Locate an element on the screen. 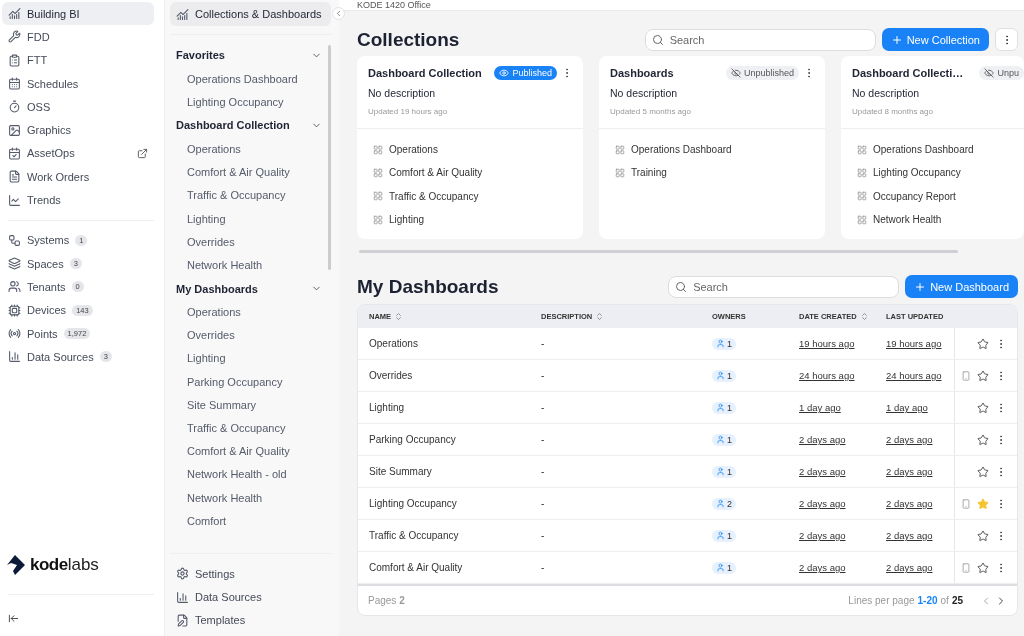 The image size is (1024, 636). dashboard-link: Occupancy Report is located at coordinates (940, 196).